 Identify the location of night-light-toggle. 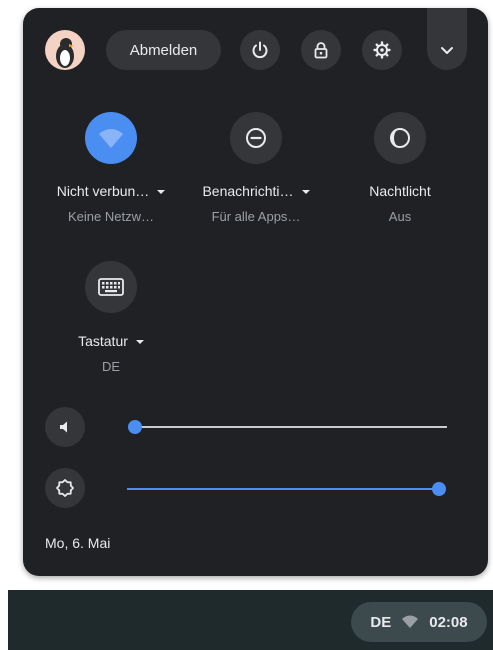
(400, 138).